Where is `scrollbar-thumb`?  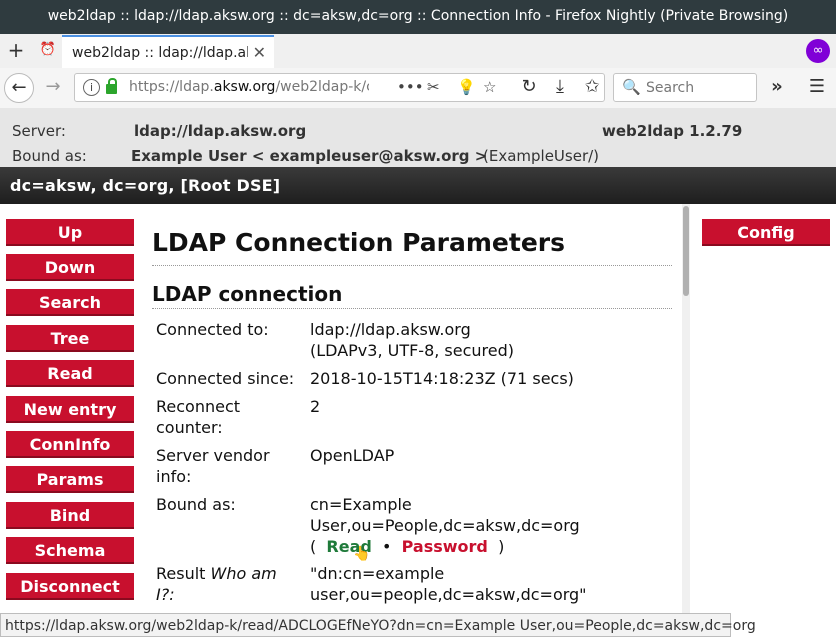 scrollbar-thumb is located at coordinates (686, 251).